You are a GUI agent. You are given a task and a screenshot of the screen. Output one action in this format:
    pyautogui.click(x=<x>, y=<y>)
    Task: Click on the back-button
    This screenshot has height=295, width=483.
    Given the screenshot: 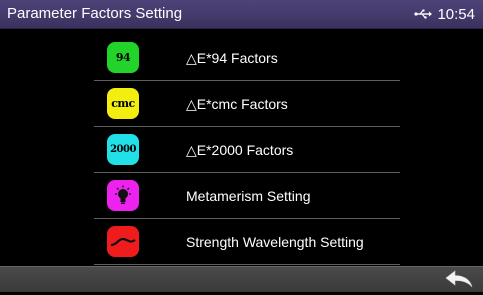 What is the action you would take?
    pyautogui.click(x=458, y=279)
    